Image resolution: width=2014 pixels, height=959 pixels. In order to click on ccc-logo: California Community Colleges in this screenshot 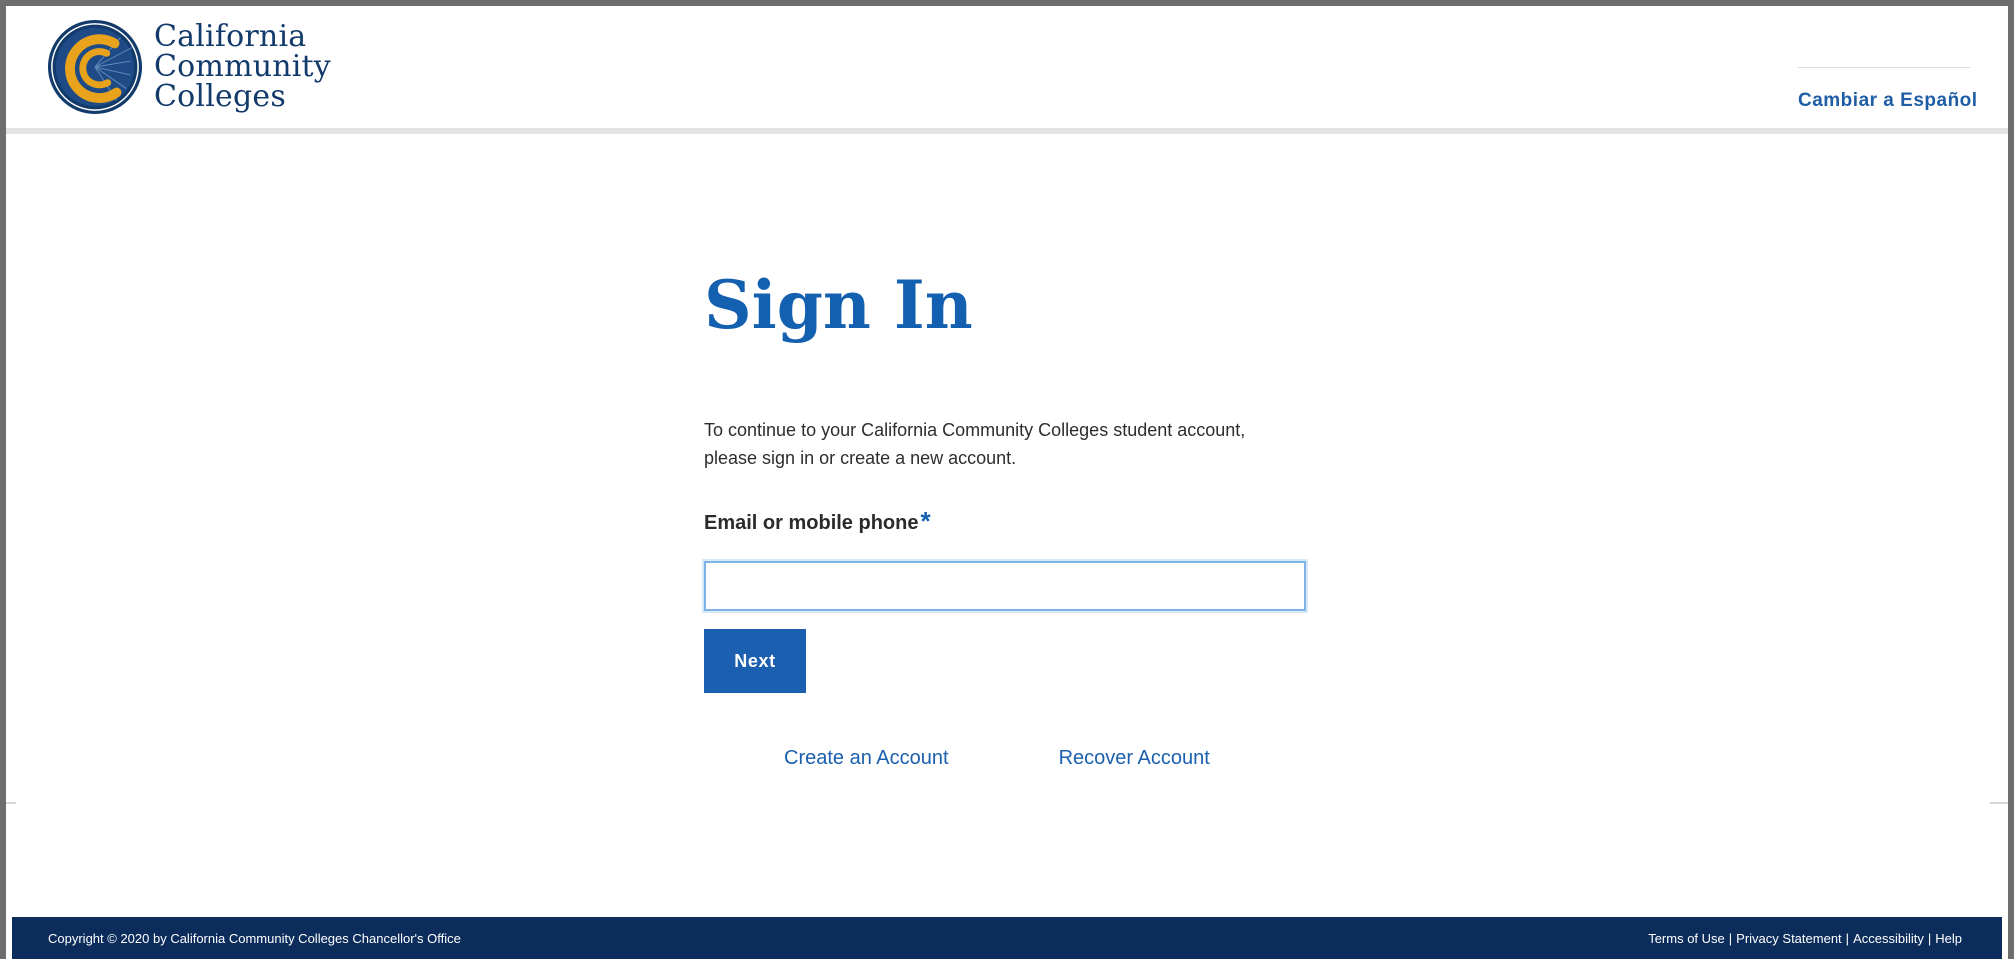, I will do `click(188, 67)`.